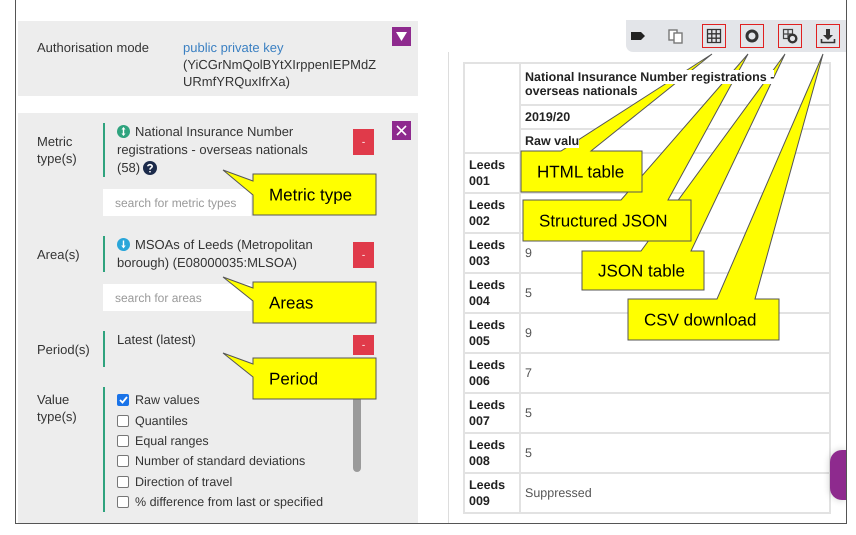 The height and width of the screenshot is (535, 856). I want to click on table-cell: 7, so click(528, 373).